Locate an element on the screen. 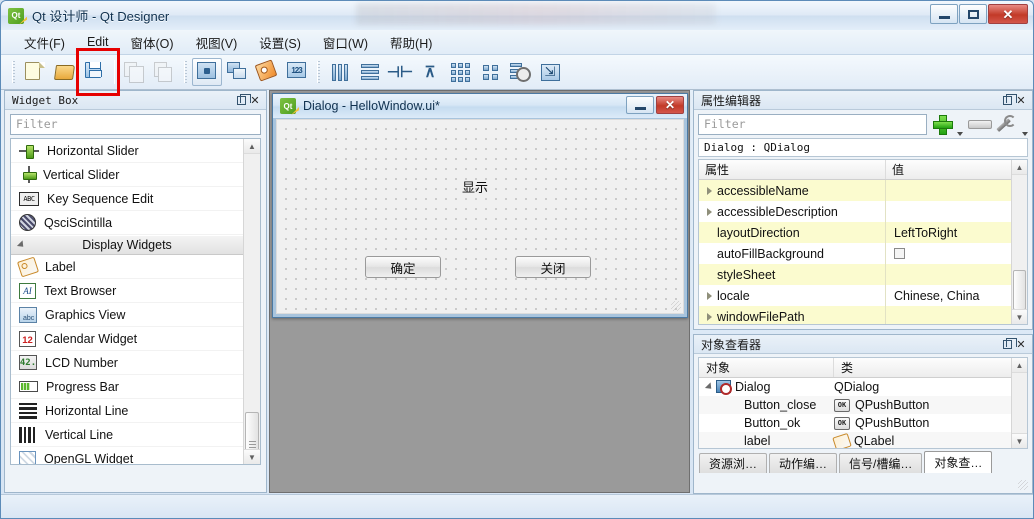 This screenshot has width=1034, height=519. resize-grip is located at coordinates (1023, 485).